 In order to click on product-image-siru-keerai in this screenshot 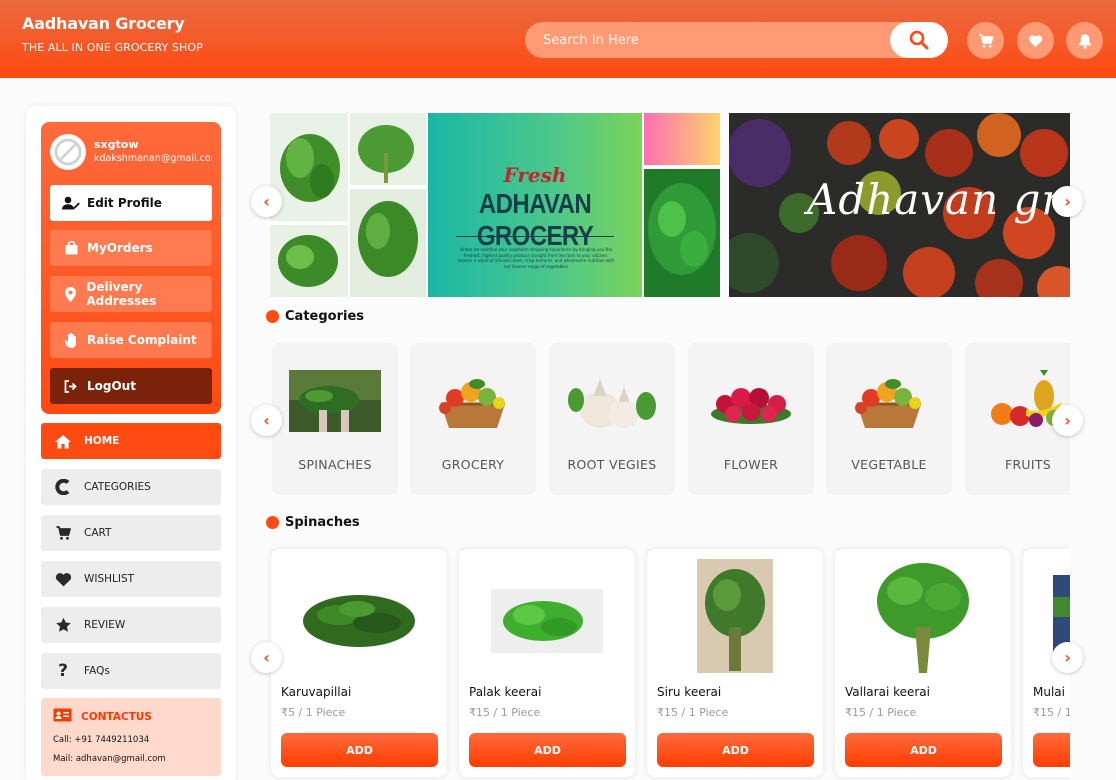, I will do `click(735, 616)`.